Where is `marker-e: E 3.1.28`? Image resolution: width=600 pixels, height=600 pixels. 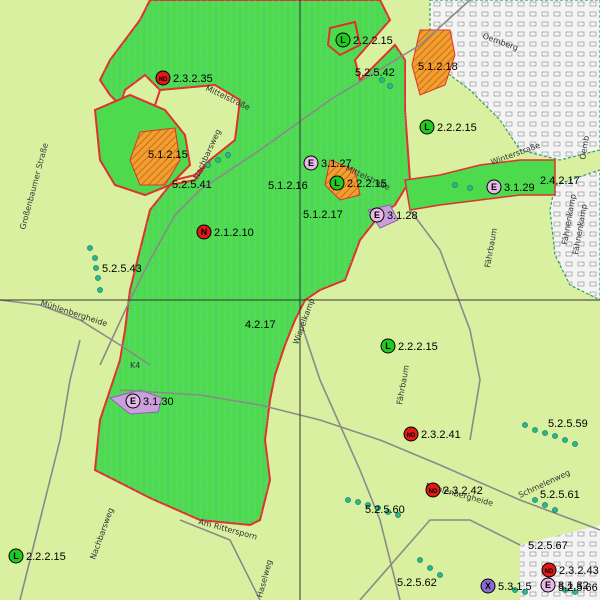 marker-e: E 3.1.28 is located at coordinates (393, 215).